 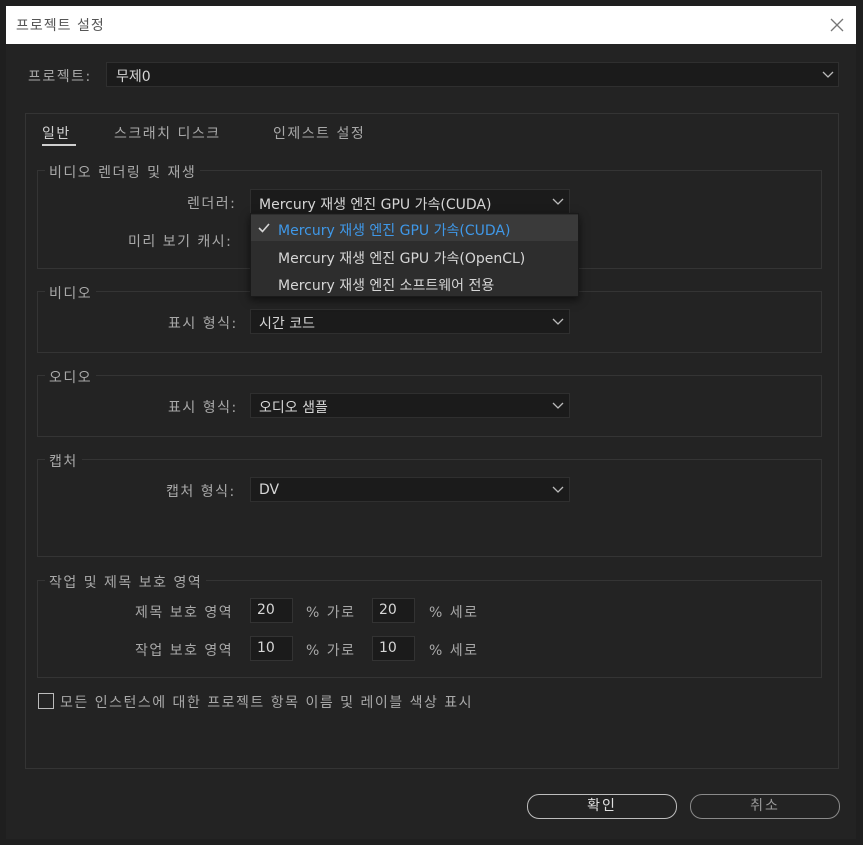 What do you see at coordinates (410, 405) in the screenshot?
I see `audio-format-dropdown: 오디오 샘플` at bounding box center [410, 405].